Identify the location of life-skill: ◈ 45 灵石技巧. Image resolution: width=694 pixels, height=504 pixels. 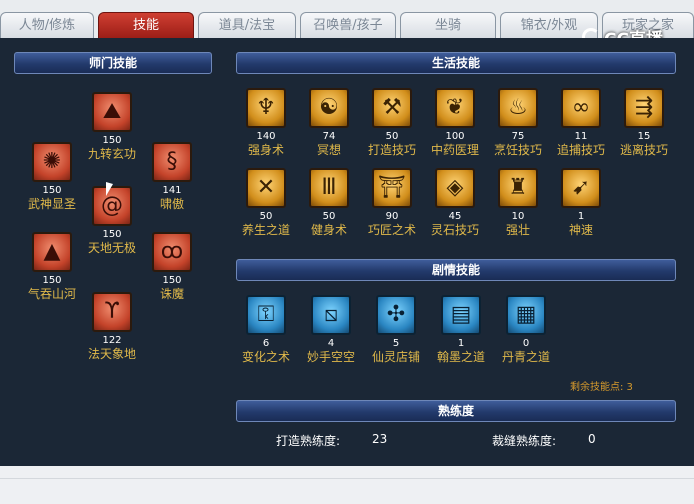
(455, 203).